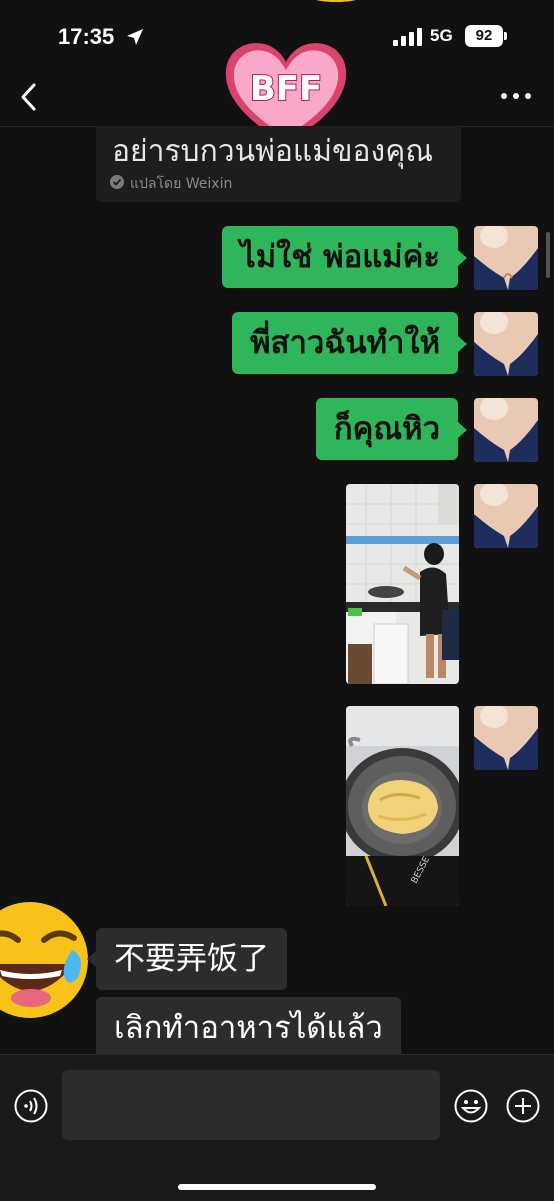  I want to click on contact-avatar-laughing-emoji, so click(45, 961).